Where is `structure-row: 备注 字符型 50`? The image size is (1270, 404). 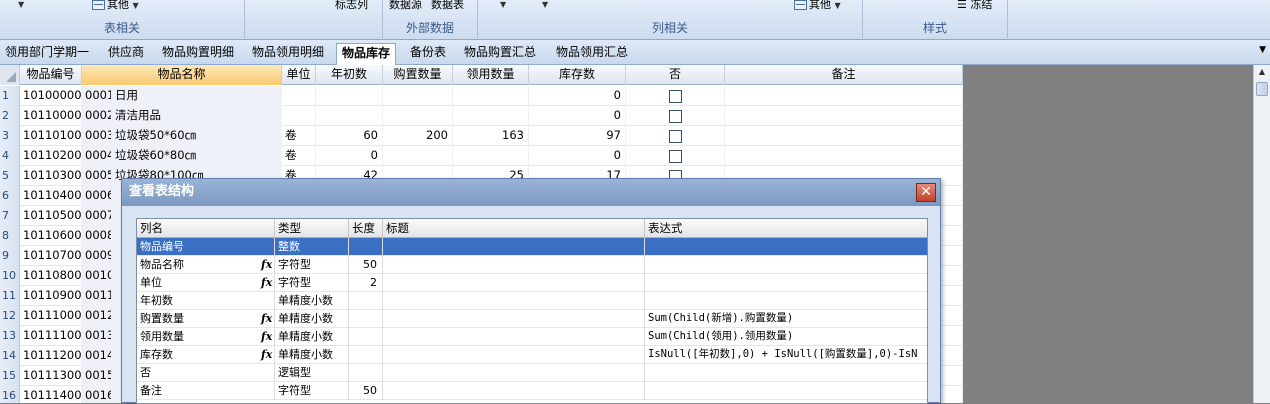 structure-row: 备注 字符型 50 is located at coordinates (532, 391).